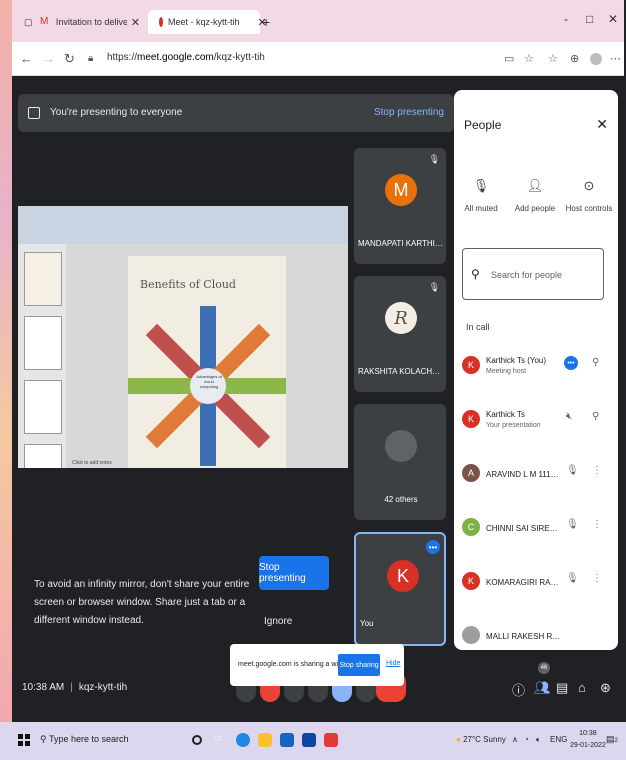  I want to click on url-field: https://meet.google.com/kqz-kytt-tih, so click(186, 57).